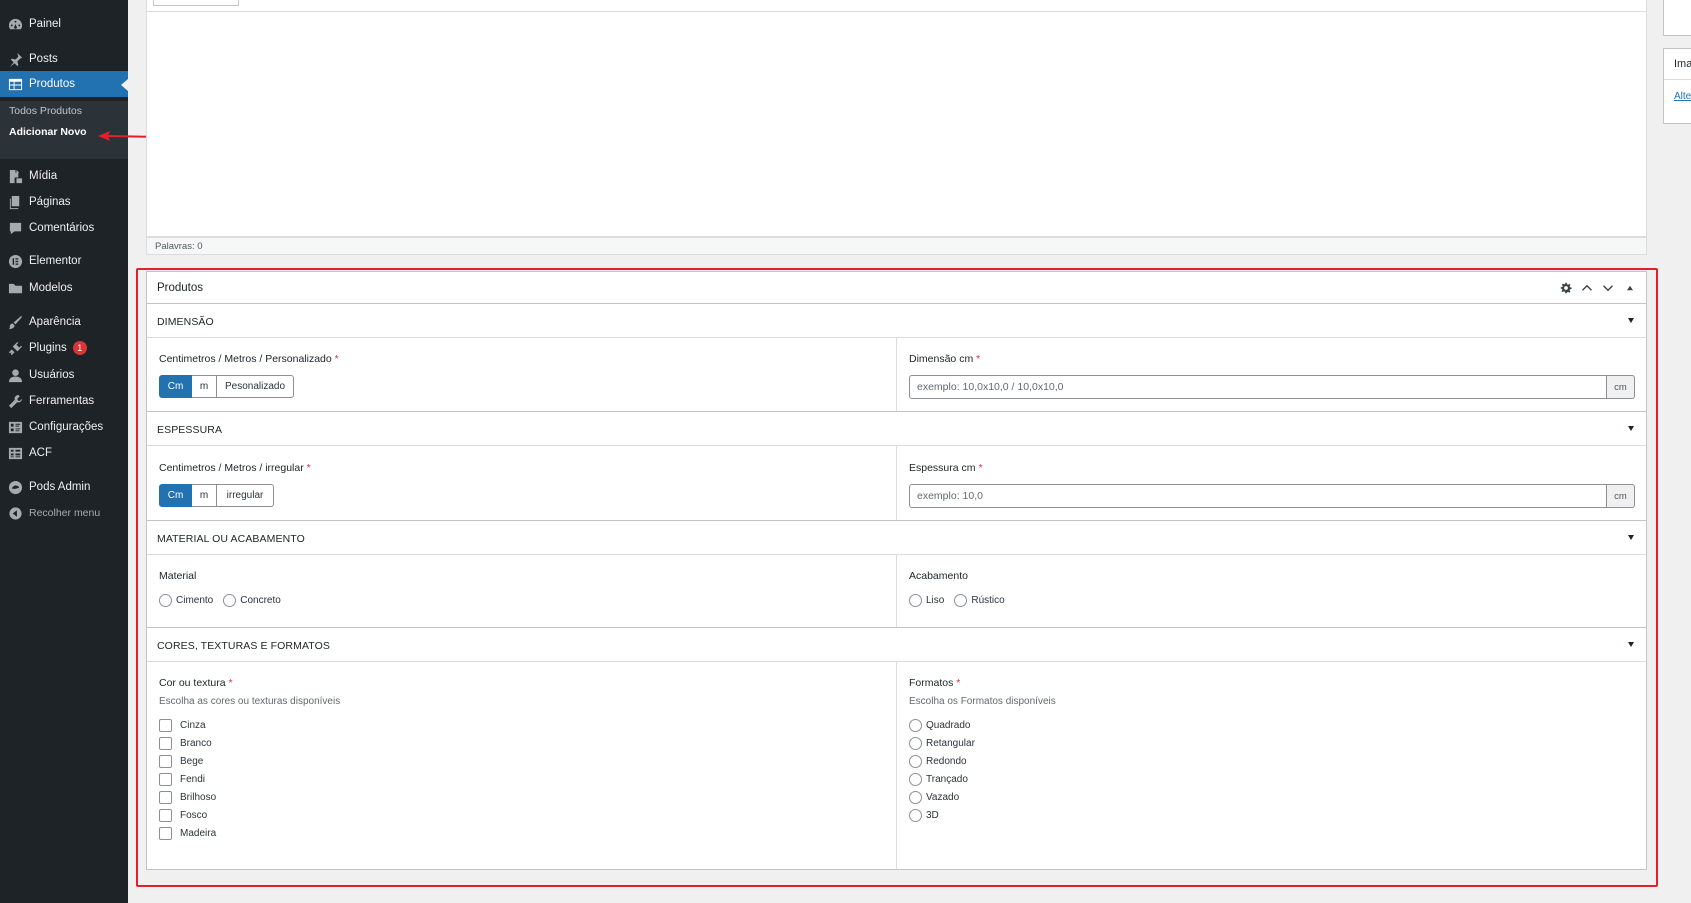 This screenshot has height=903, width=1691. What do you see at coordinates (896, 429) in the screenshot?
I see `accordion-espessura: ESPESSURA` at bounding box center [896, 429].